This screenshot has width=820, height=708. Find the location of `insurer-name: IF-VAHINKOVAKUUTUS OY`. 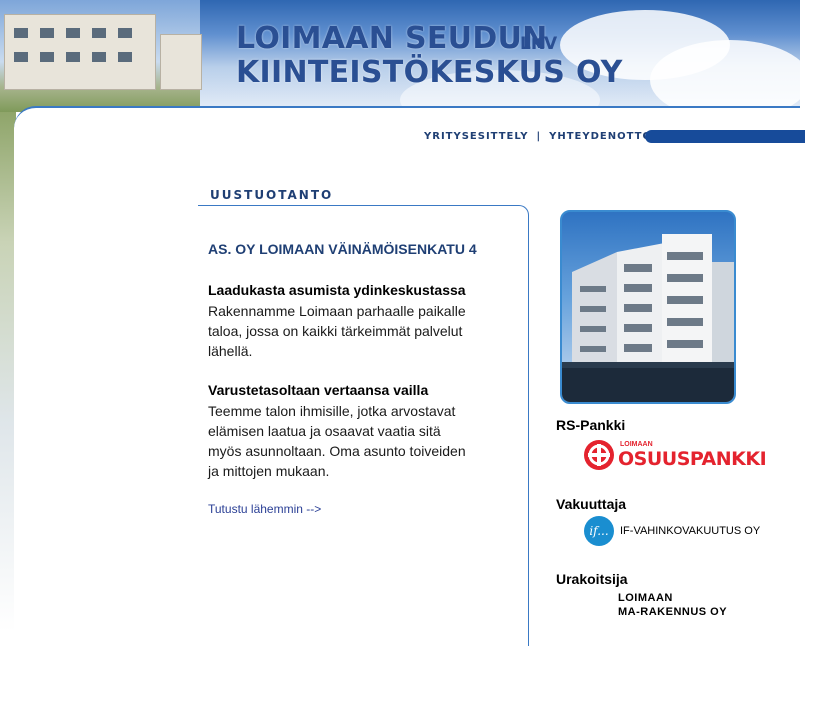

insurer-name: IF-VAHINKOVAKUUTUS OY is located at coordinates (690, 531).